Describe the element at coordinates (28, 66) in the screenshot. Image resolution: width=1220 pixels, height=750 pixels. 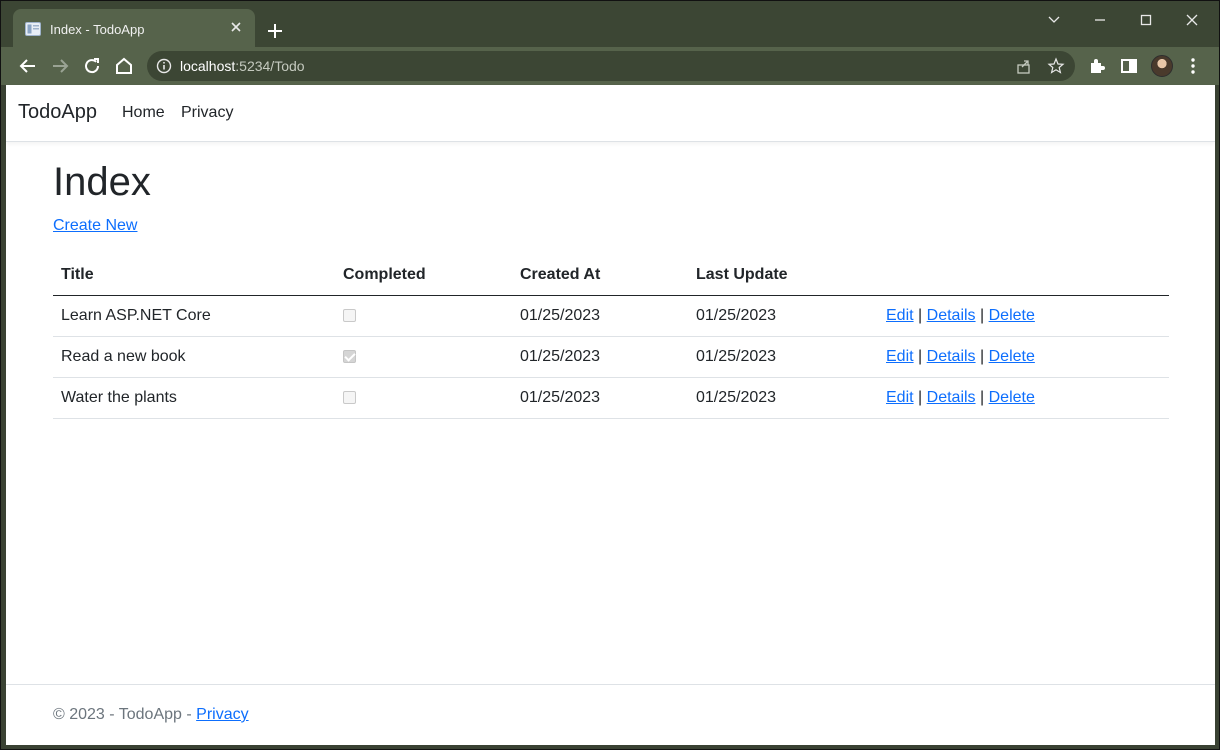
I see `back-arrow-icon` at that location.